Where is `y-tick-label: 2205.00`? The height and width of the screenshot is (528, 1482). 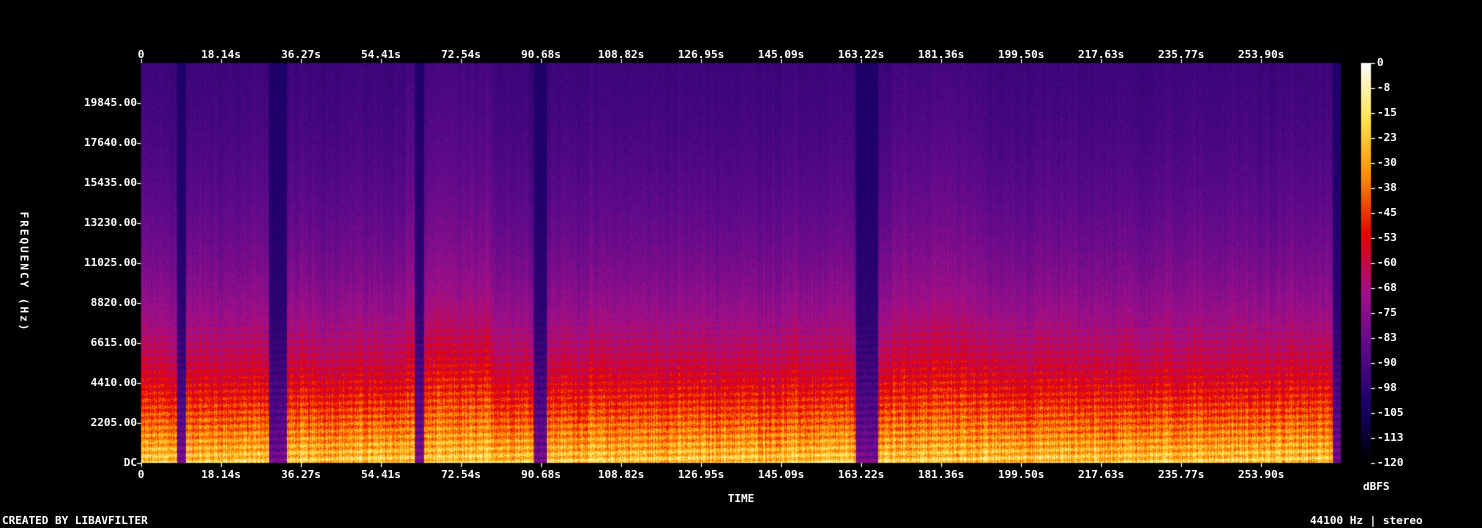
y-tick-label: 2205.00 is located at coordinates (113, 422).